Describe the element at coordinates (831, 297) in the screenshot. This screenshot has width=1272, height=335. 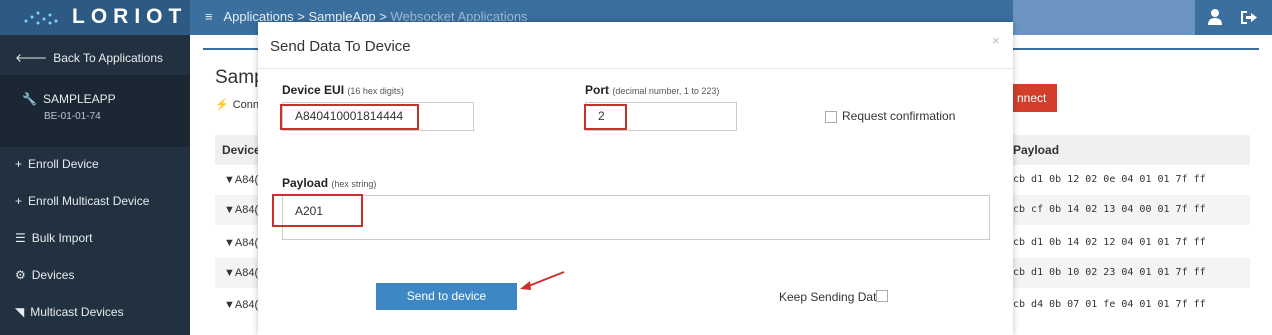
I see `keep-sending-label: Keep Sending Data` at that location.